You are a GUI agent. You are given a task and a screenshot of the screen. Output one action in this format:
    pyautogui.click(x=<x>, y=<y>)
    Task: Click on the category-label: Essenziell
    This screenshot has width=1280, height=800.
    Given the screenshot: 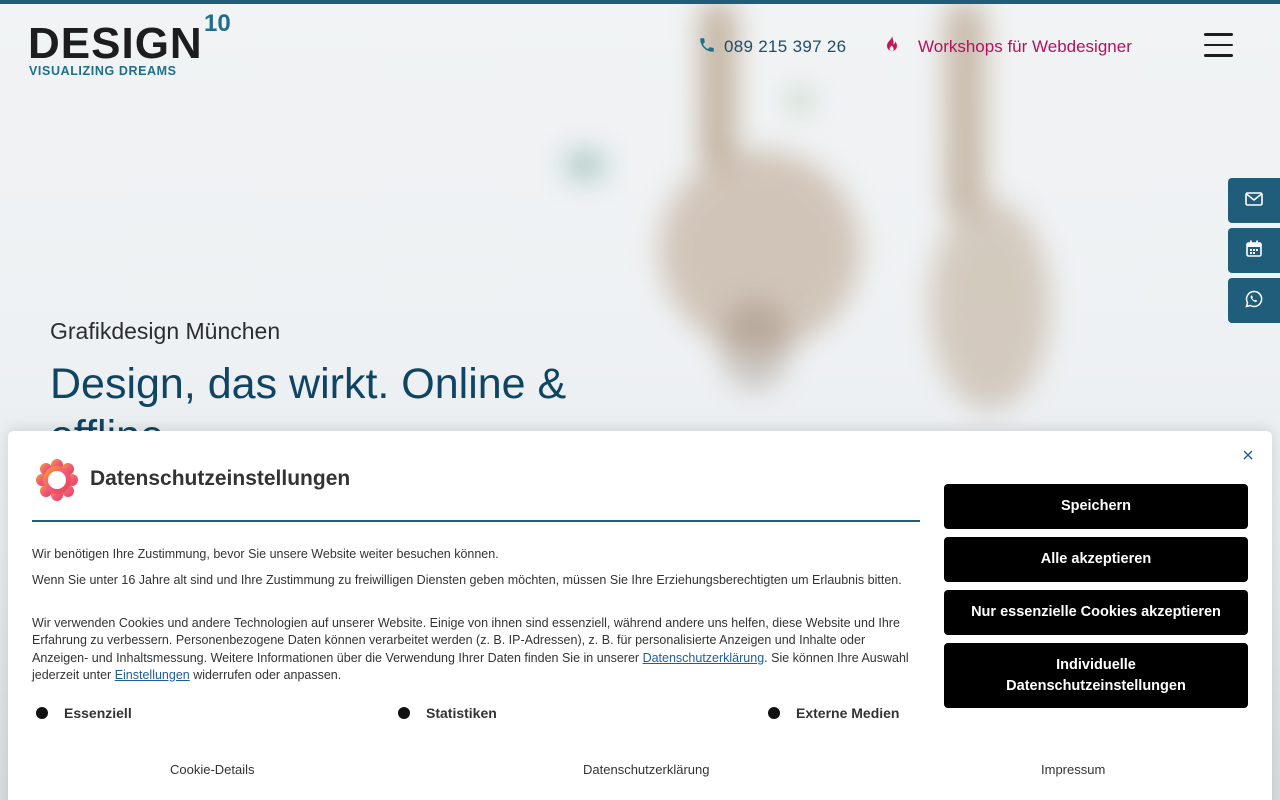 What is the action you would take?
    pyautogui.click(x=98, y=713)
    